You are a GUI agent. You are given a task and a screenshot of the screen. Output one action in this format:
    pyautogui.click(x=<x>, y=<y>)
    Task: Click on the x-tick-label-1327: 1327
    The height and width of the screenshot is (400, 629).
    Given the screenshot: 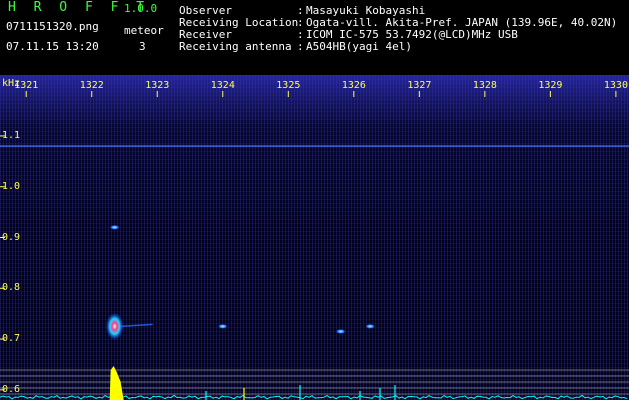 What is the action you would take?
    pyautogui.click(x=419, y=85)
    